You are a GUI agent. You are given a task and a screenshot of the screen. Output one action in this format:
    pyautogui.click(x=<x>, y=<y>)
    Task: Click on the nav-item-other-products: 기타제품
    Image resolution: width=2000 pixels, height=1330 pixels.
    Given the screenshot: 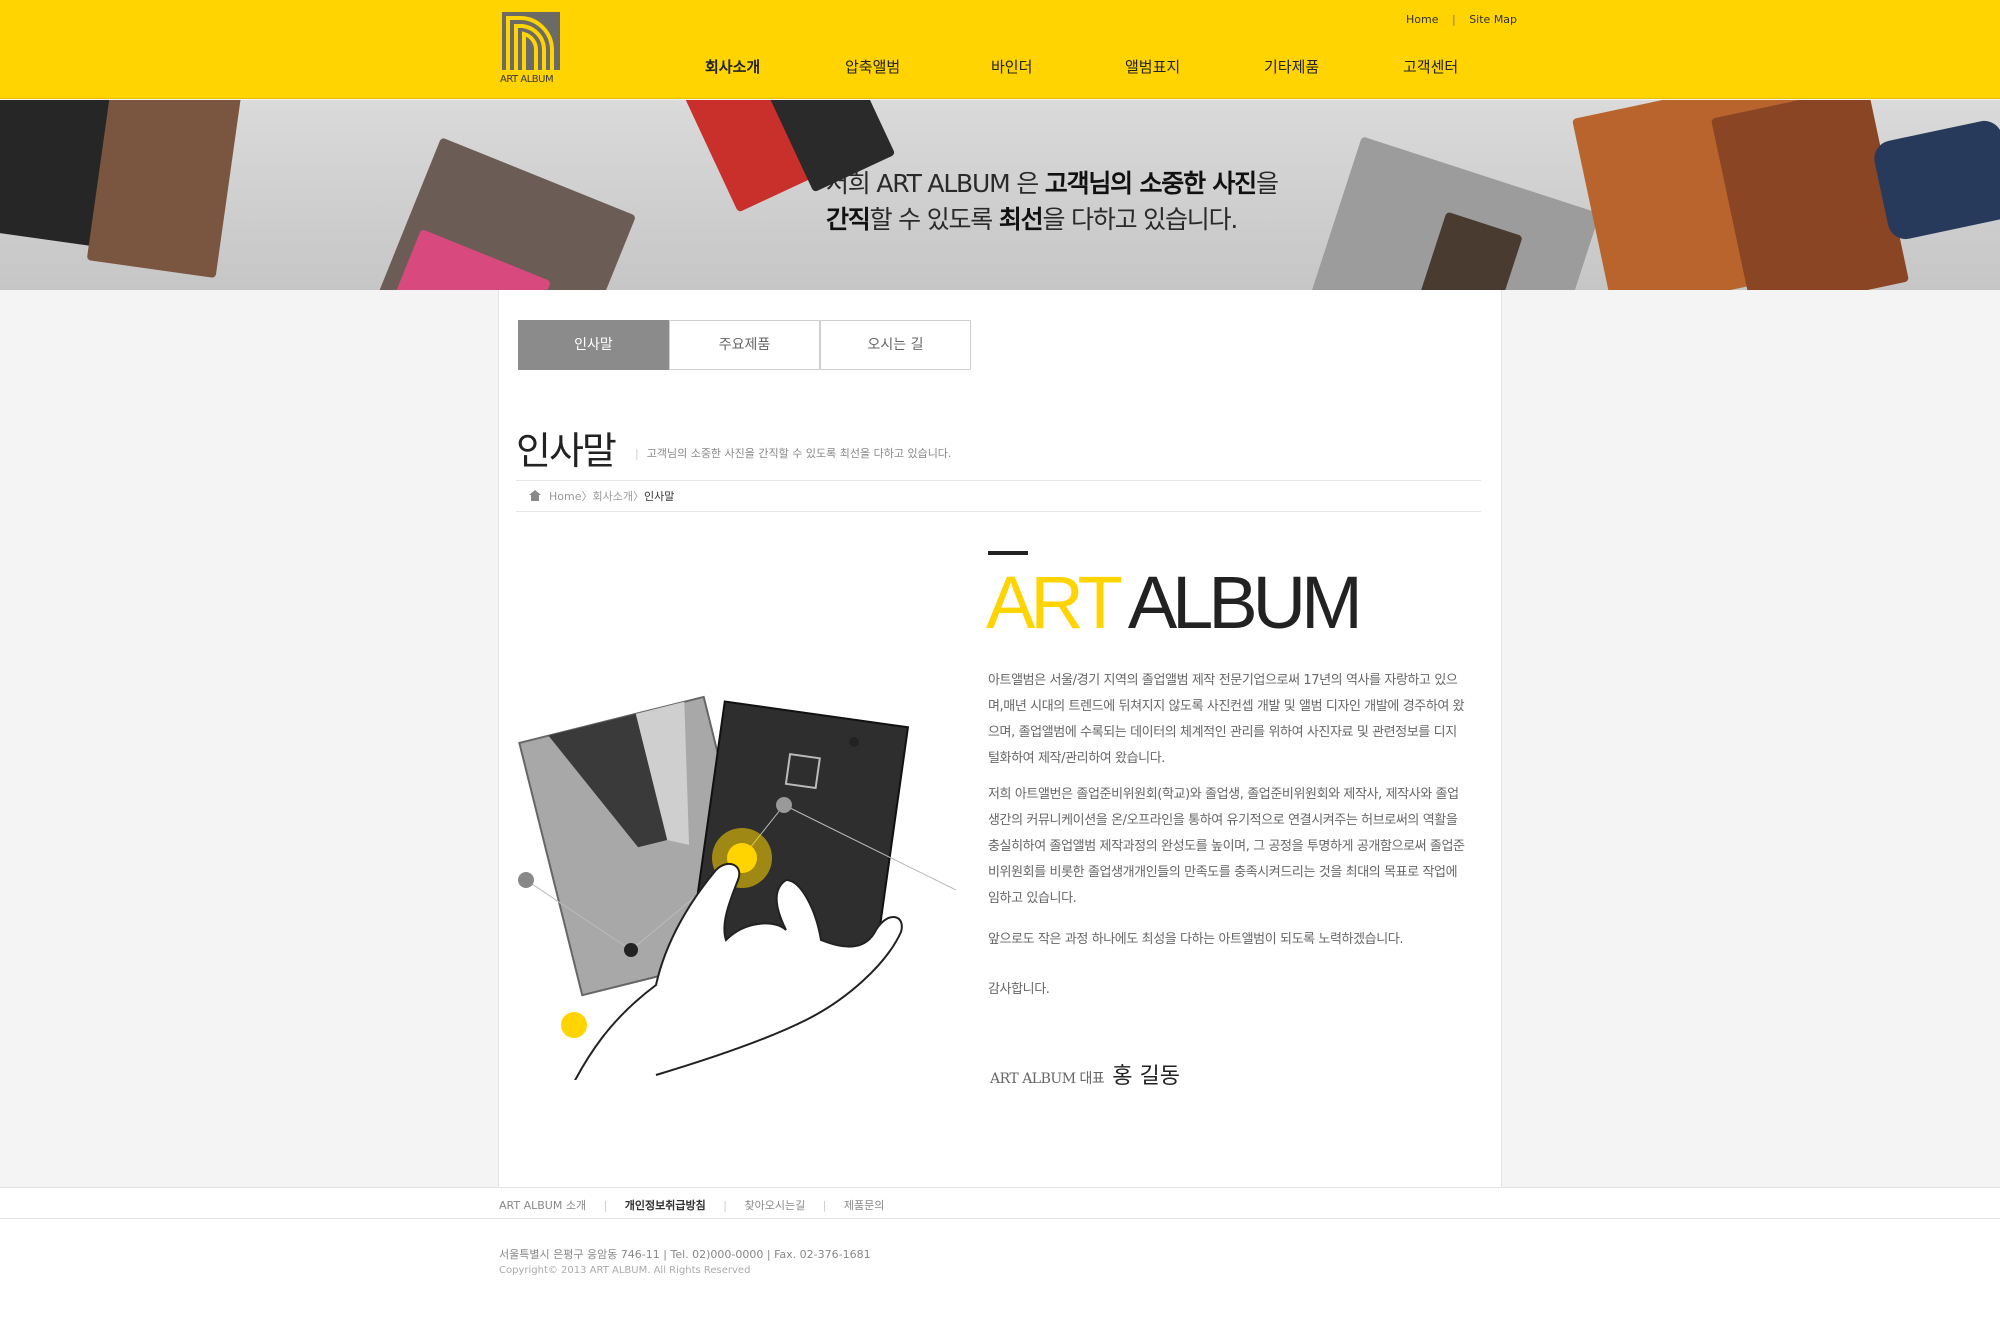 What is the action you would take?
    pyautogui.click(x=1291, y=66)
    